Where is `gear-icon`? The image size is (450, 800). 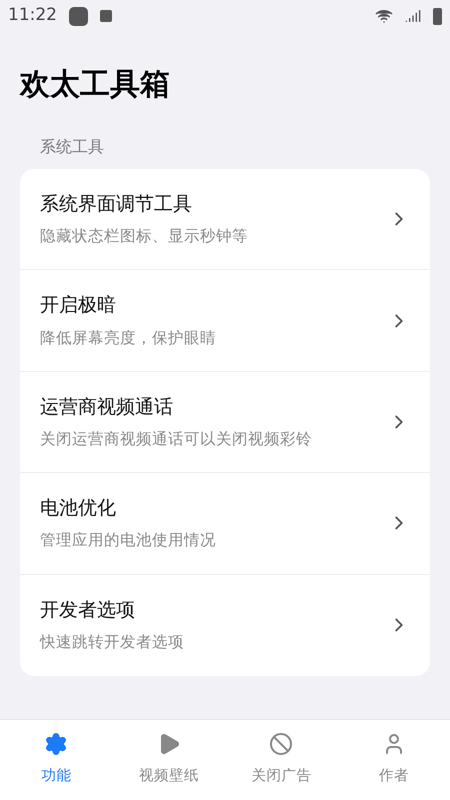
gear-icon is located at coordinates (56, 744).